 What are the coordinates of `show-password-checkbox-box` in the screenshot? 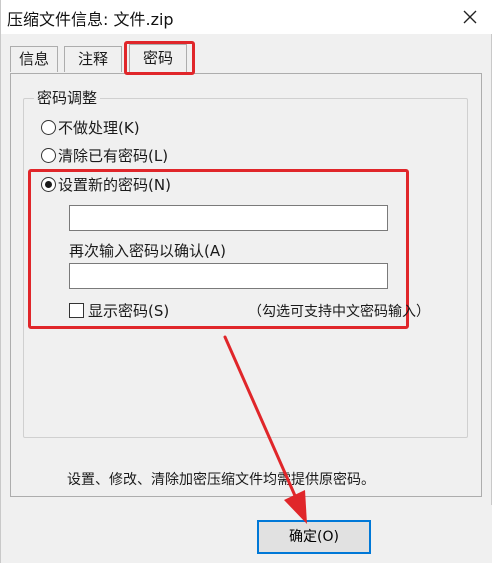 It's located at (76, 310).